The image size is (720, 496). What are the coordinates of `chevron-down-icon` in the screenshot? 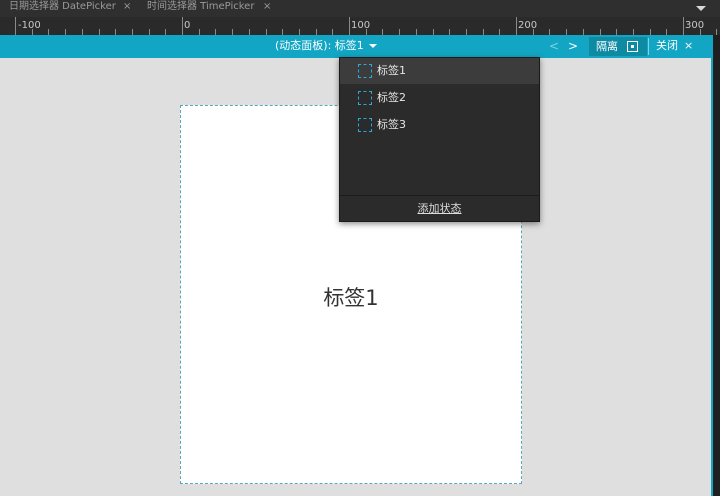 It's located at (372, 46).